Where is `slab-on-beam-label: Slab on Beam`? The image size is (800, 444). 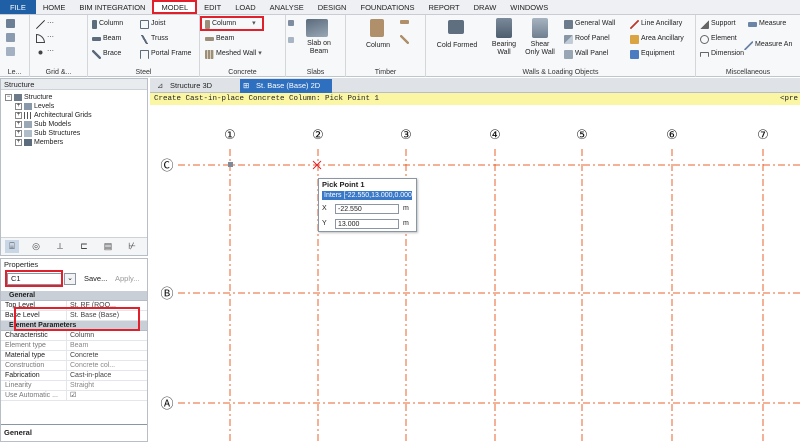
slab-on-beam-label: Slab on Beam is located at coordinates (319, 48).